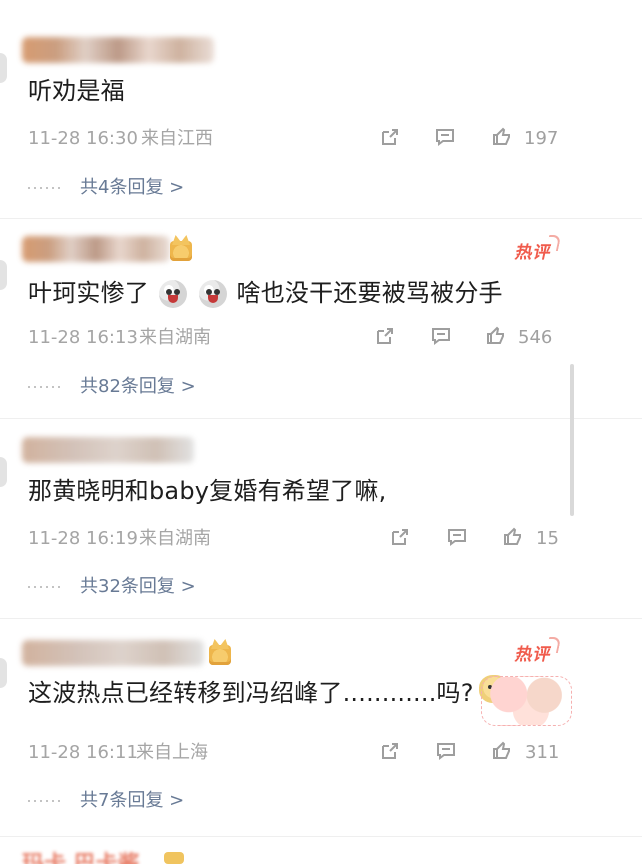  I want to click on cartoon-sticker-icon, so click(526, 701).